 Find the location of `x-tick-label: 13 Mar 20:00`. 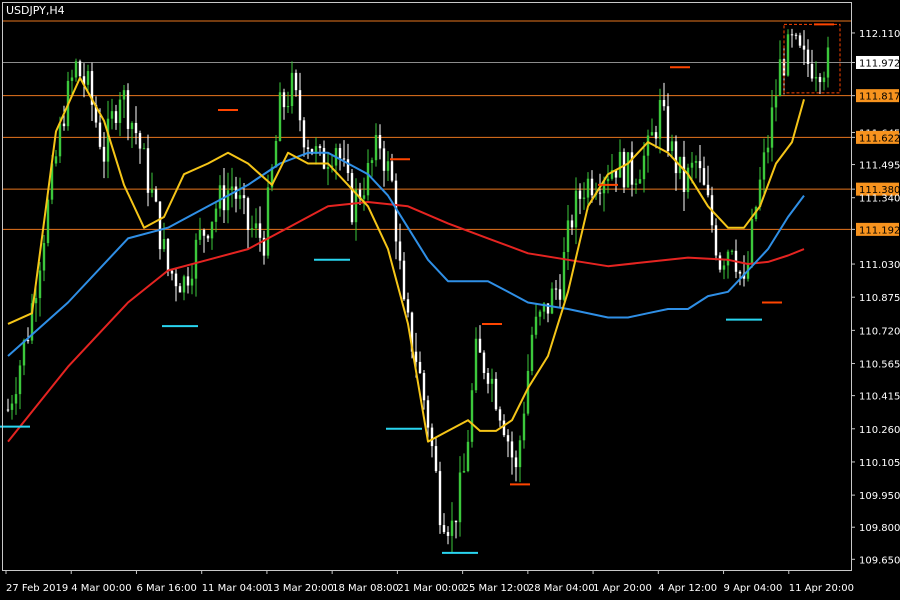

x-tick-label: 13 Mar 20:00 is located at coordinates (300, 588).